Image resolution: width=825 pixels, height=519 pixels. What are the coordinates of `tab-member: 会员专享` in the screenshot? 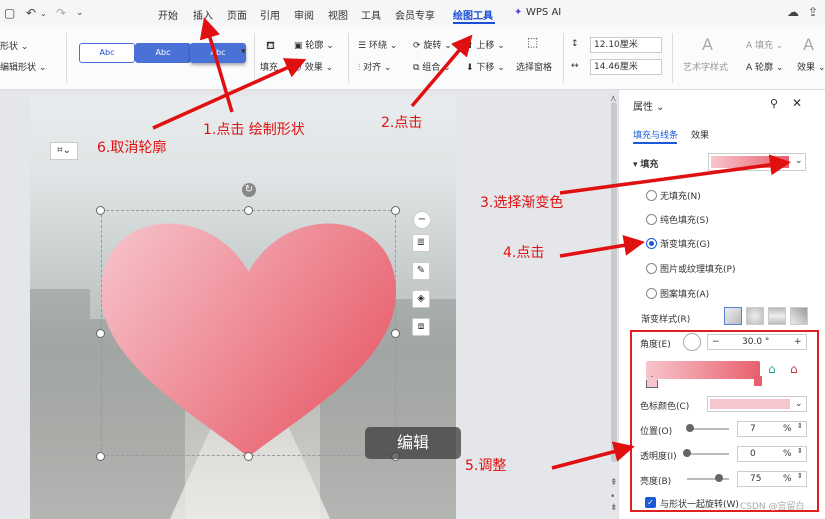 It's located at (415, 14).